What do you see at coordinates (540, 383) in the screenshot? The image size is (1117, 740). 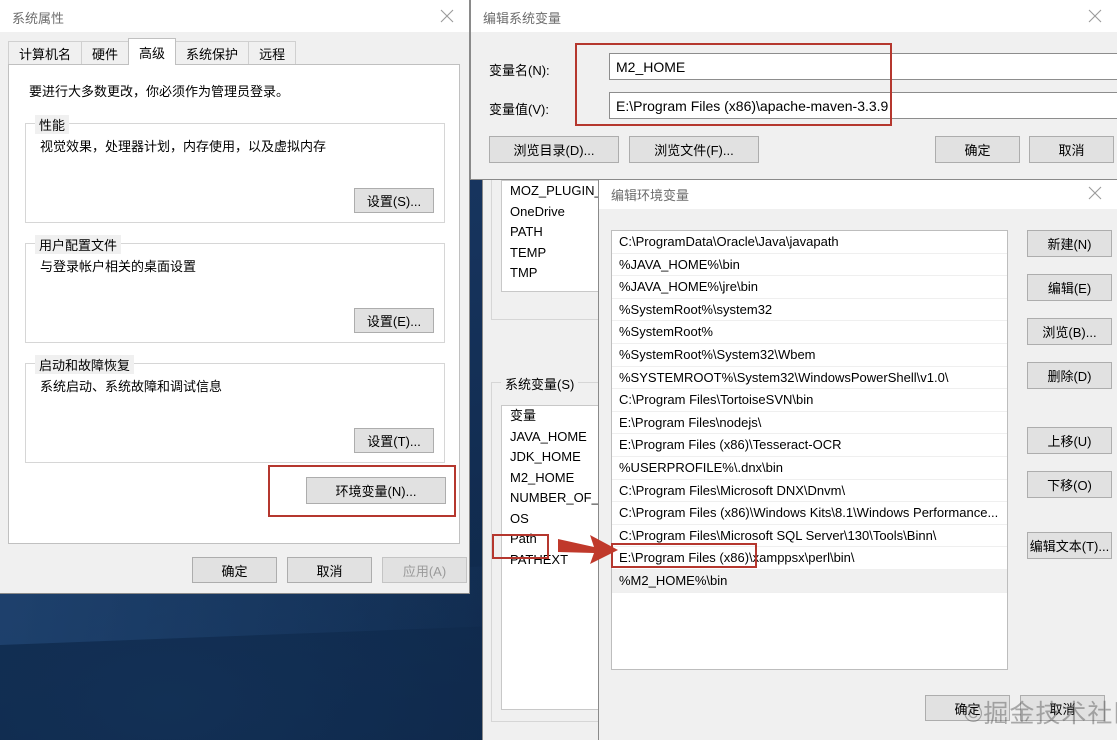 I see `group-system-variables-legend: 系统变量(S)` at bounding box center [540, 383].